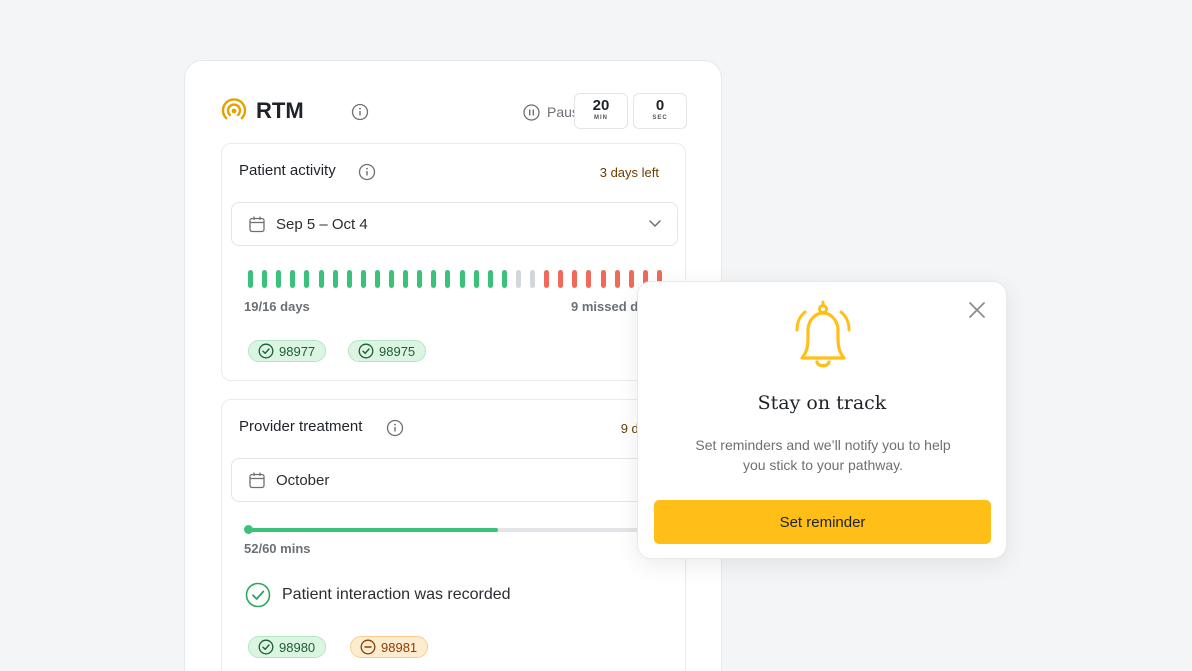  Describe the element at coordinates (454, 480) in the screenshot. I see `period-select: October` at that location.